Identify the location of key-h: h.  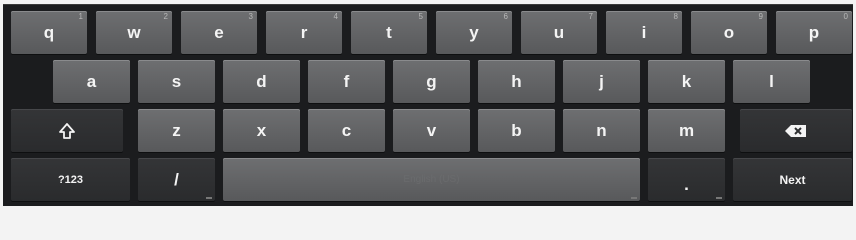
(516, 81).